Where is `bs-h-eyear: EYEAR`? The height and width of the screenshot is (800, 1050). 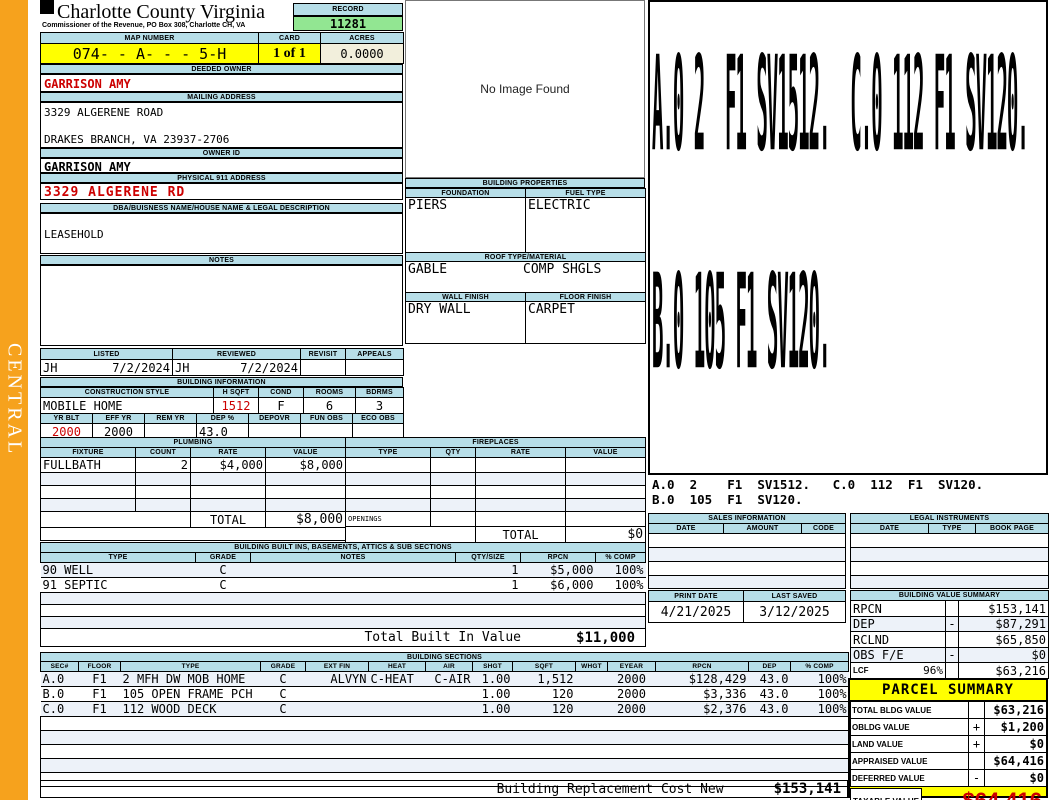
bs-h-eyear: EYEAR is located at coordinates (631, 666).